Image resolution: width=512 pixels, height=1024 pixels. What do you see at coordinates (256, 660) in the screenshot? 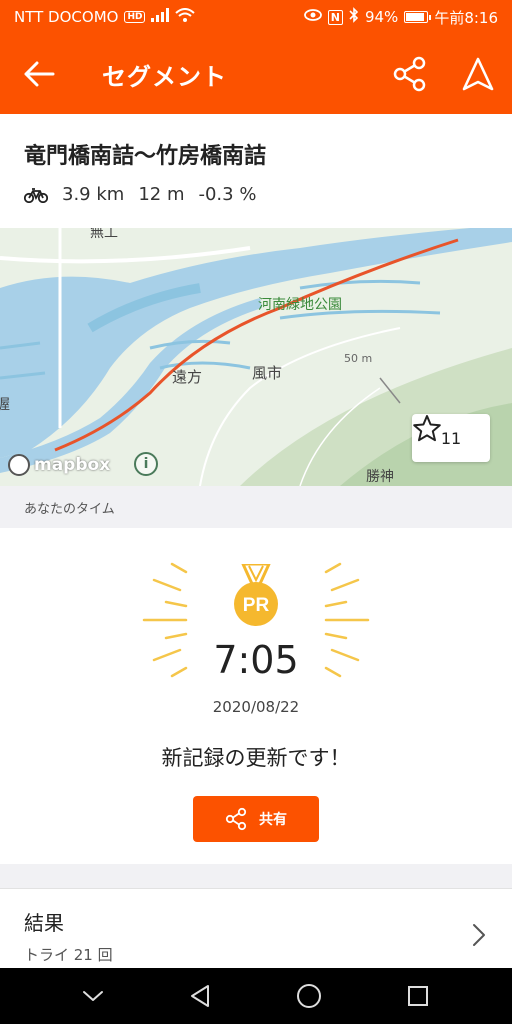
I see `pr-time: 7:05` at bounding box center [256, 660].